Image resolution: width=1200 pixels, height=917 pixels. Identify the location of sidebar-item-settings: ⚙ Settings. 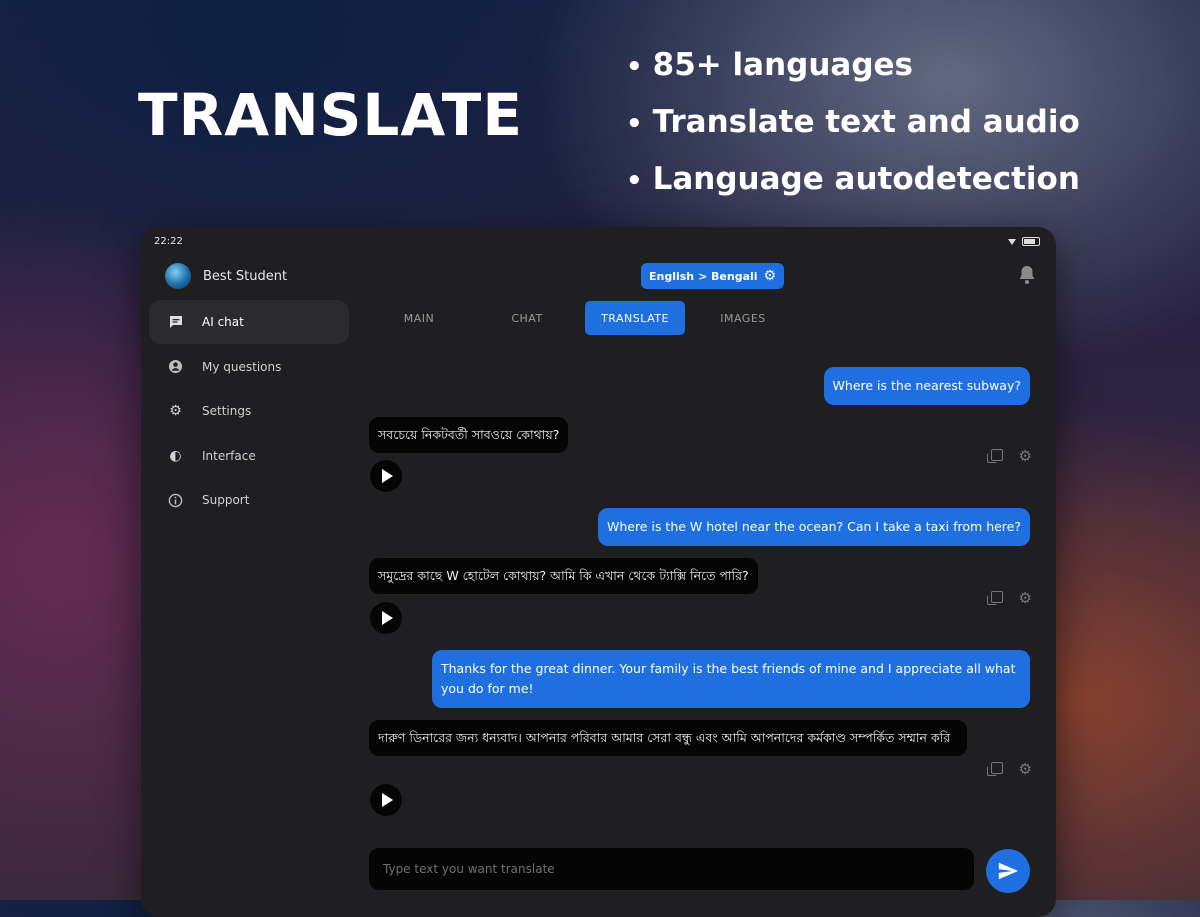
(249, 411).